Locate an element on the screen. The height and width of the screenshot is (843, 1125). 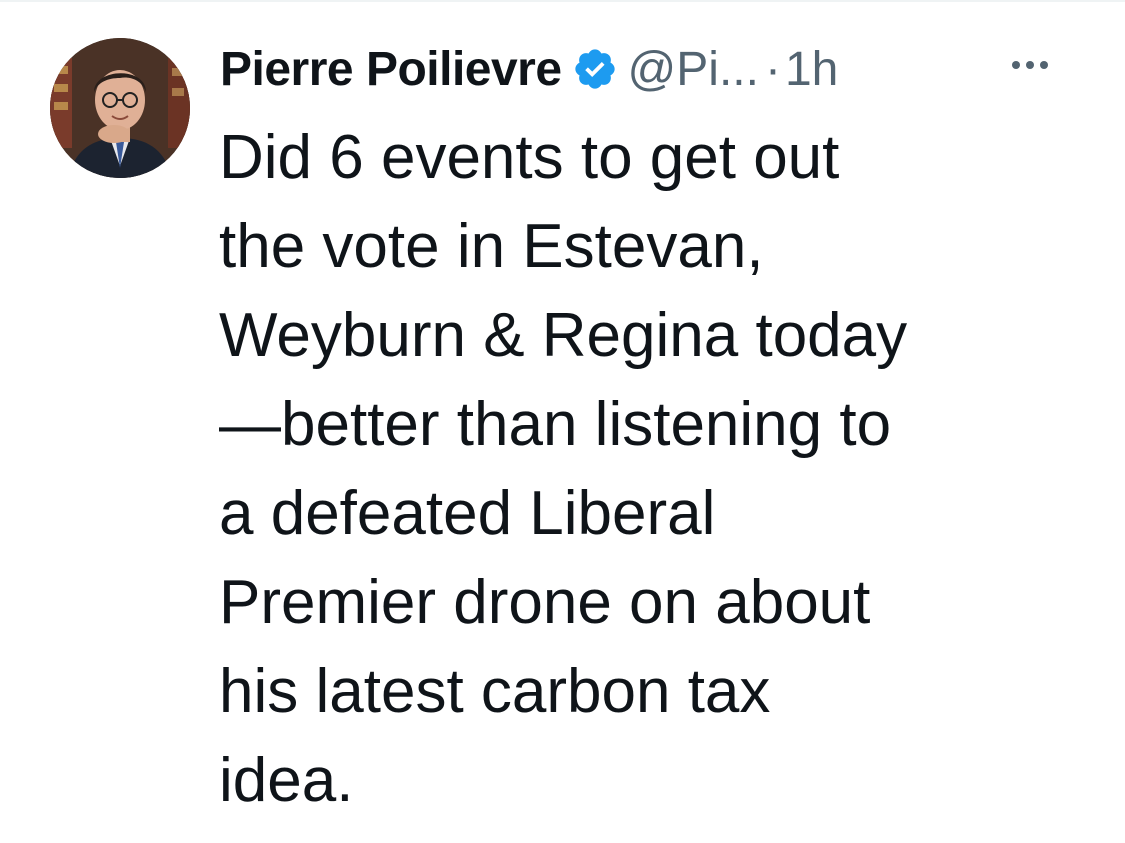
tweet-text-line: Did 6 events to get out is located at coordinates (529, 157).